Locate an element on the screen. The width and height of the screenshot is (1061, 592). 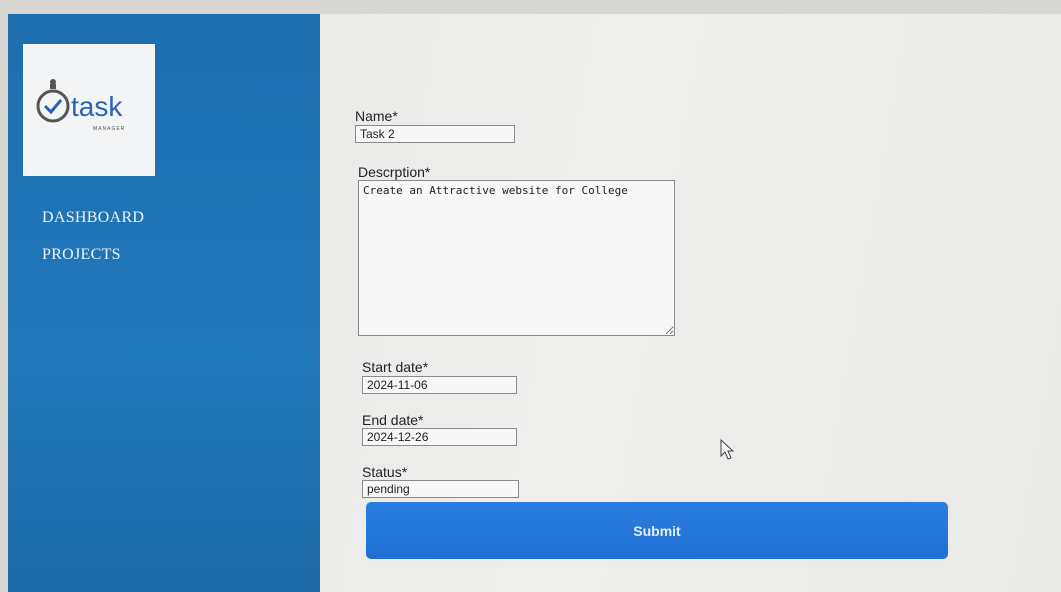
end-date-label: End date* is located at coordinates (393, 420).